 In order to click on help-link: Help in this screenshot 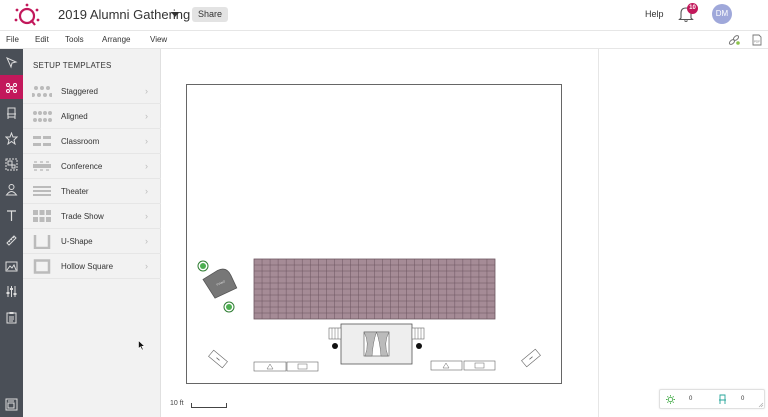, I will do `click(654, 14)`.